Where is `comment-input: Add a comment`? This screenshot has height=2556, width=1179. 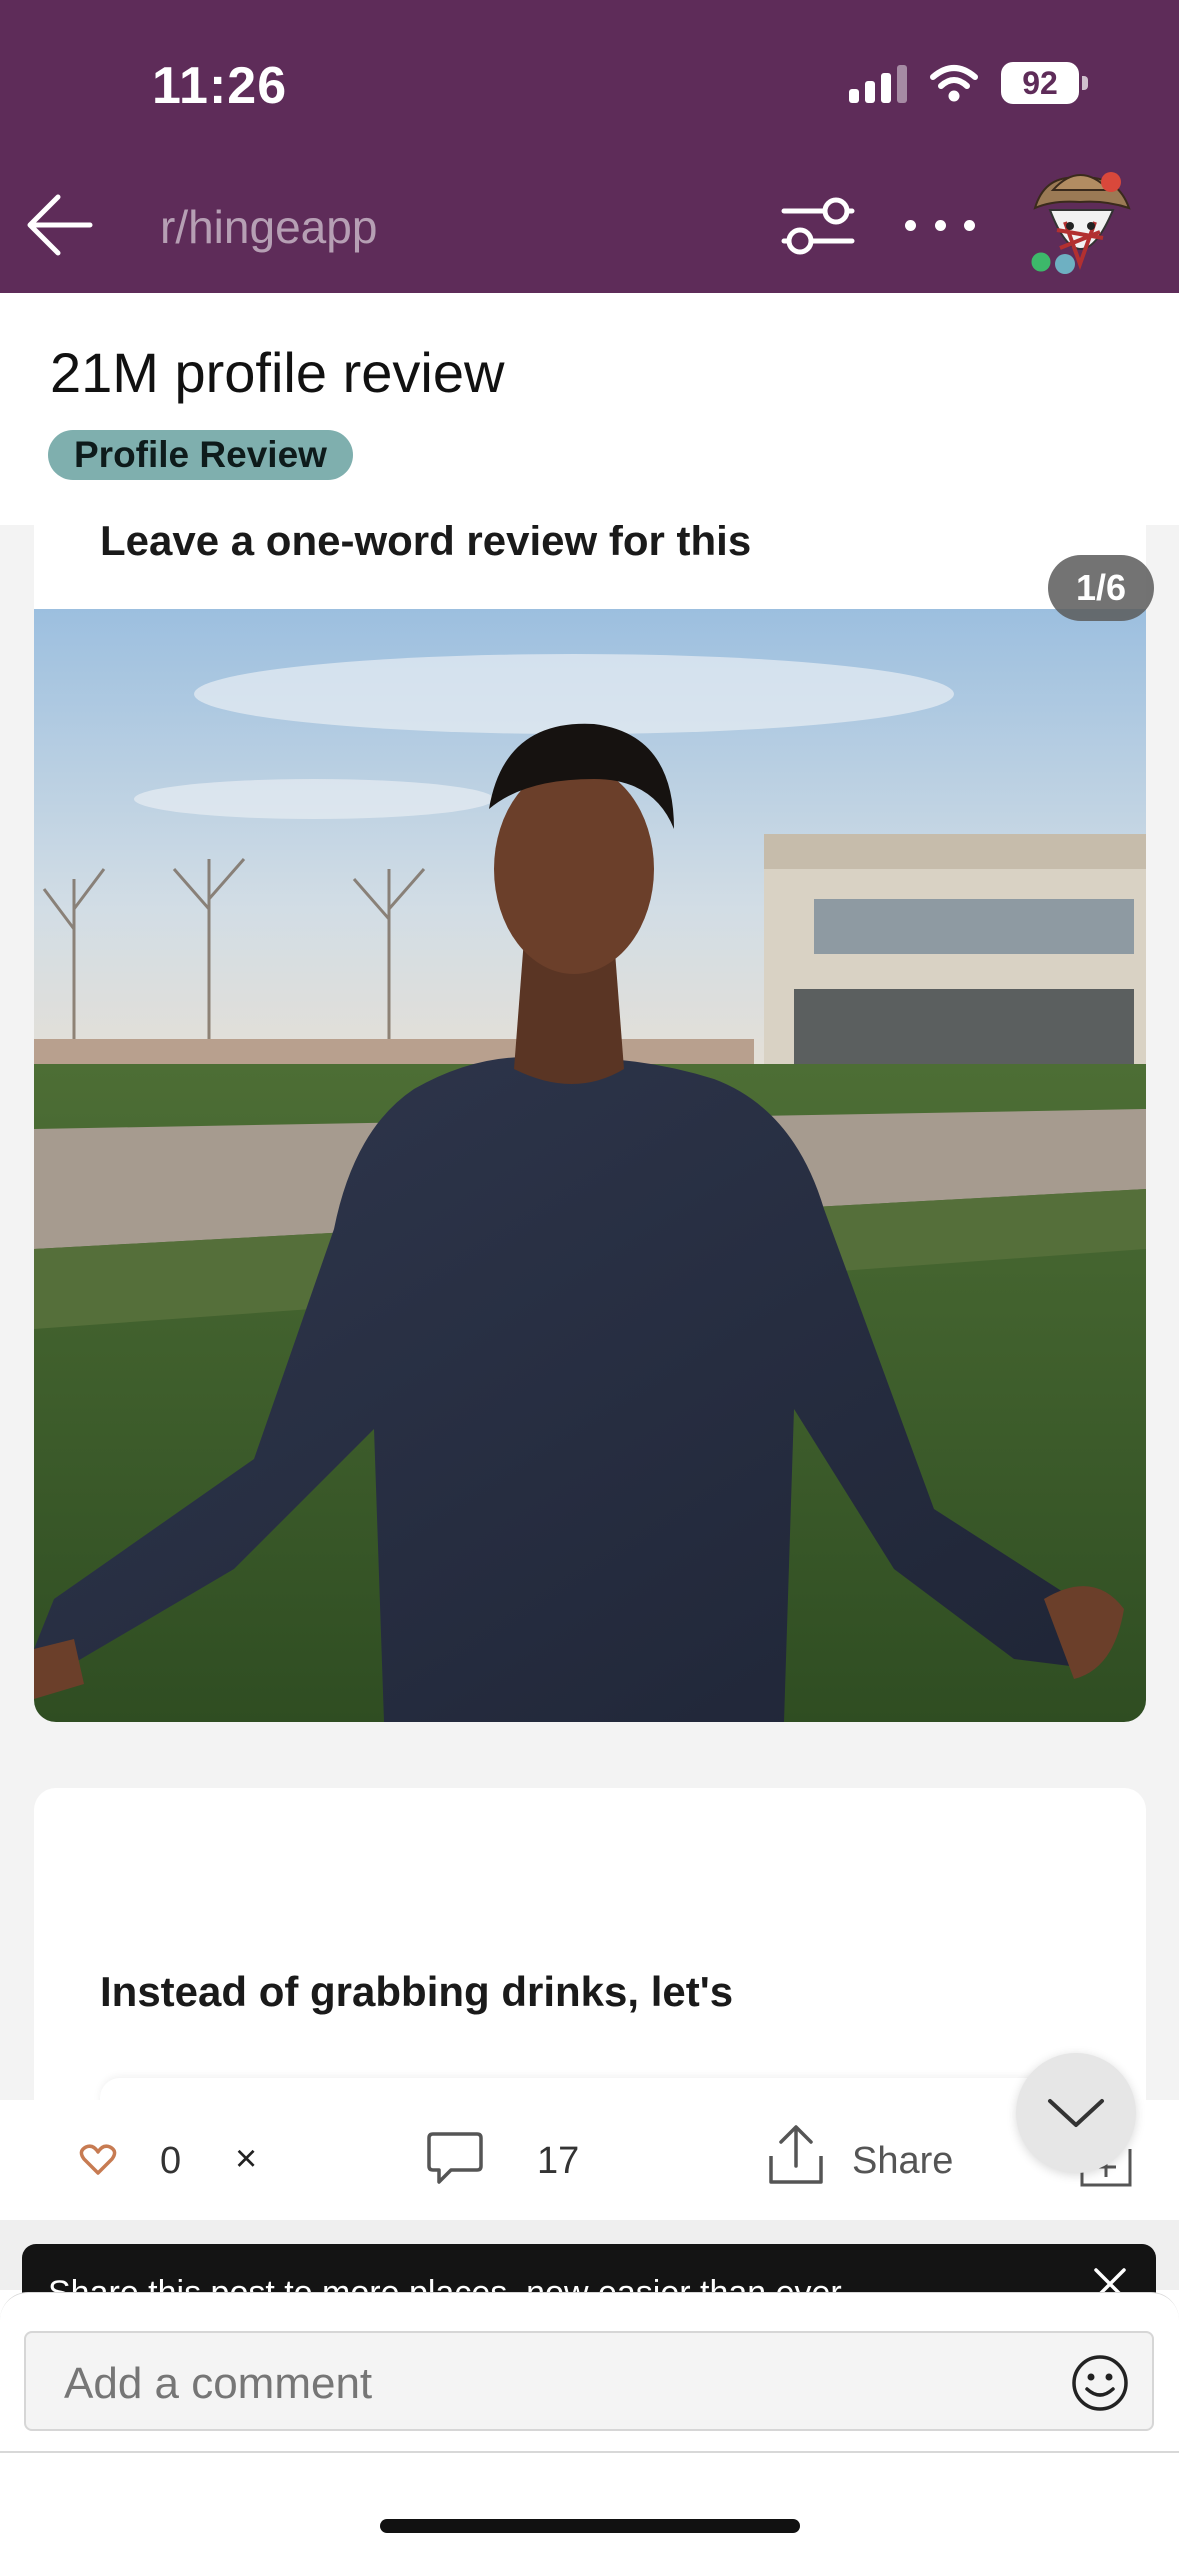
comment-input: Add a comment is located at coordinates (589, 2381).